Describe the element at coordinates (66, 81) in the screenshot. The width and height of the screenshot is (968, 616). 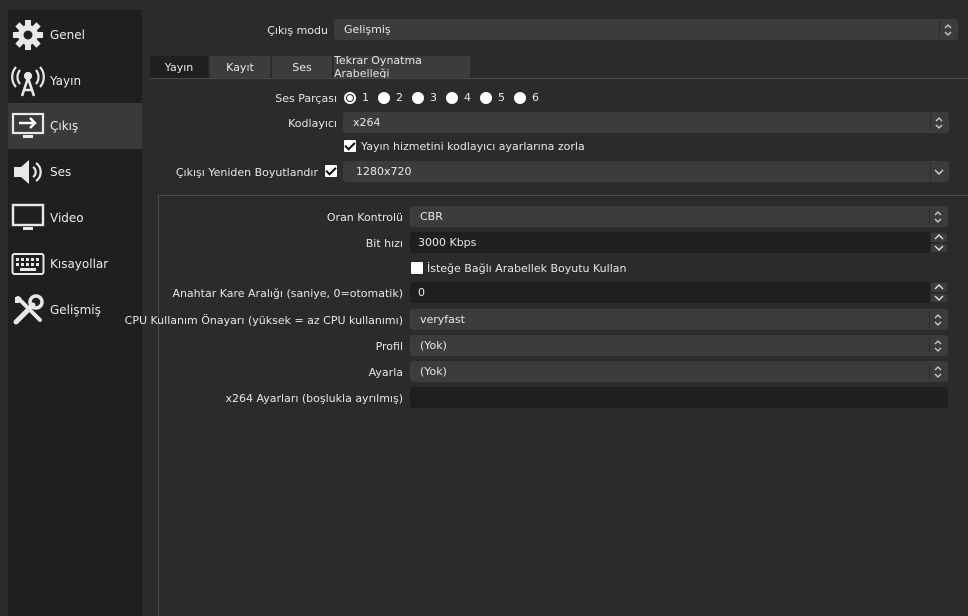
I see `sidebar-item-label: Yayın` at that location.